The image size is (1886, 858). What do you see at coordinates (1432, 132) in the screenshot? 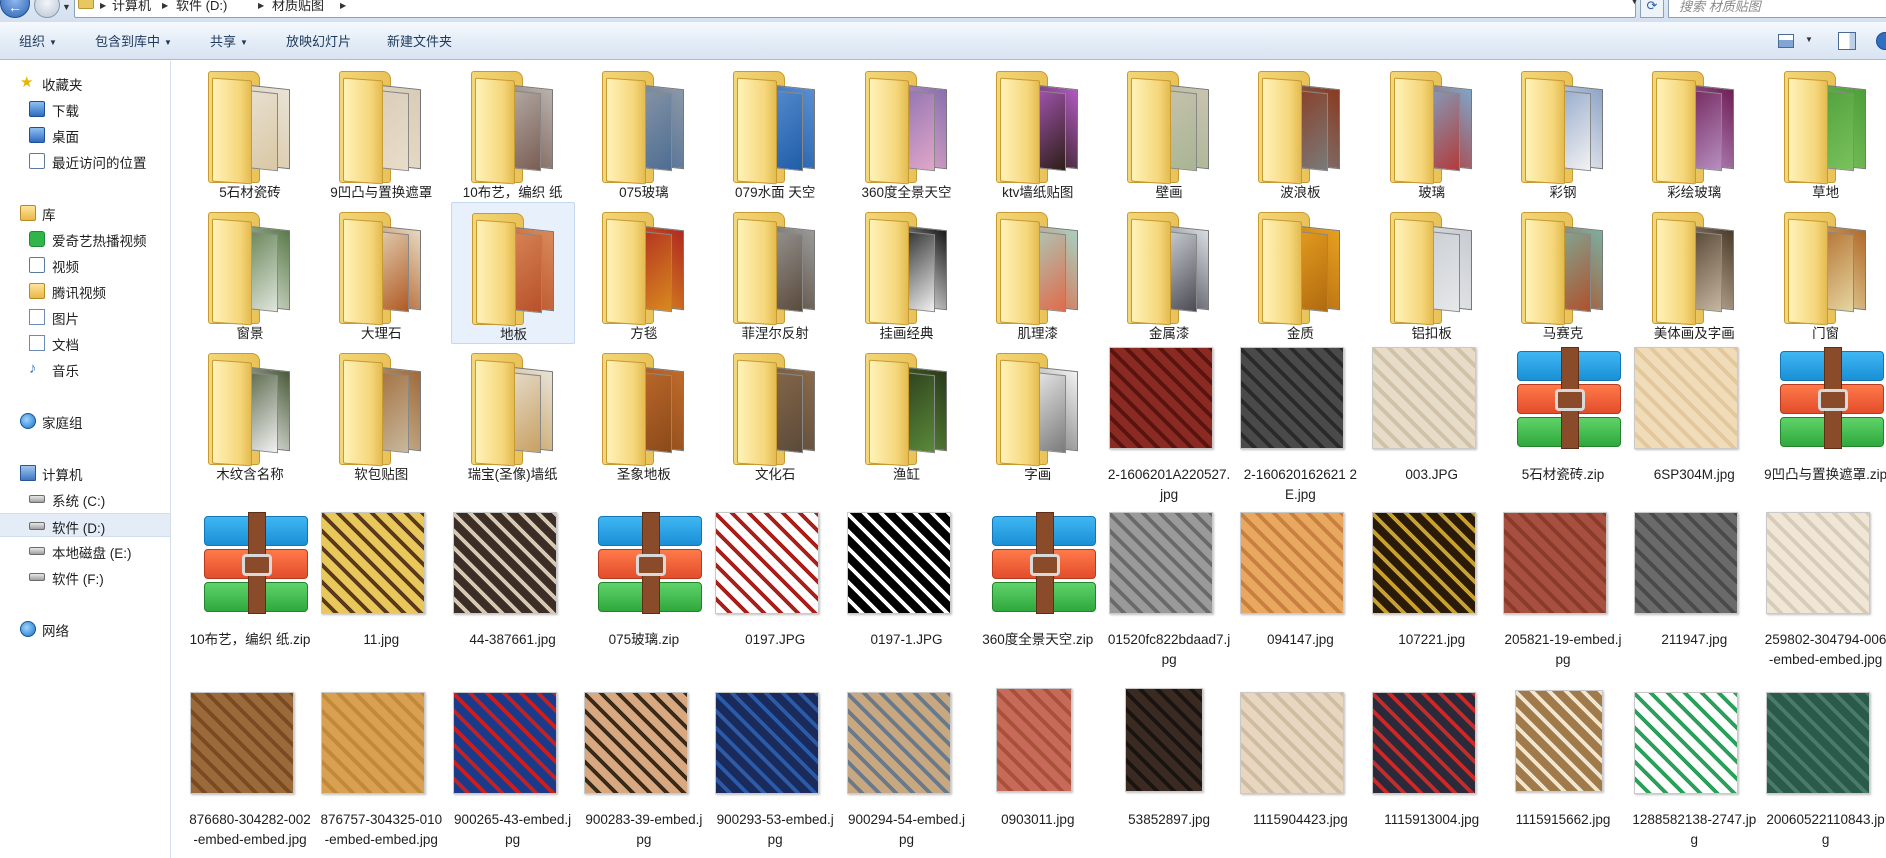
I see `folder-item: 玻璃` at bounding box center [1432, 132].